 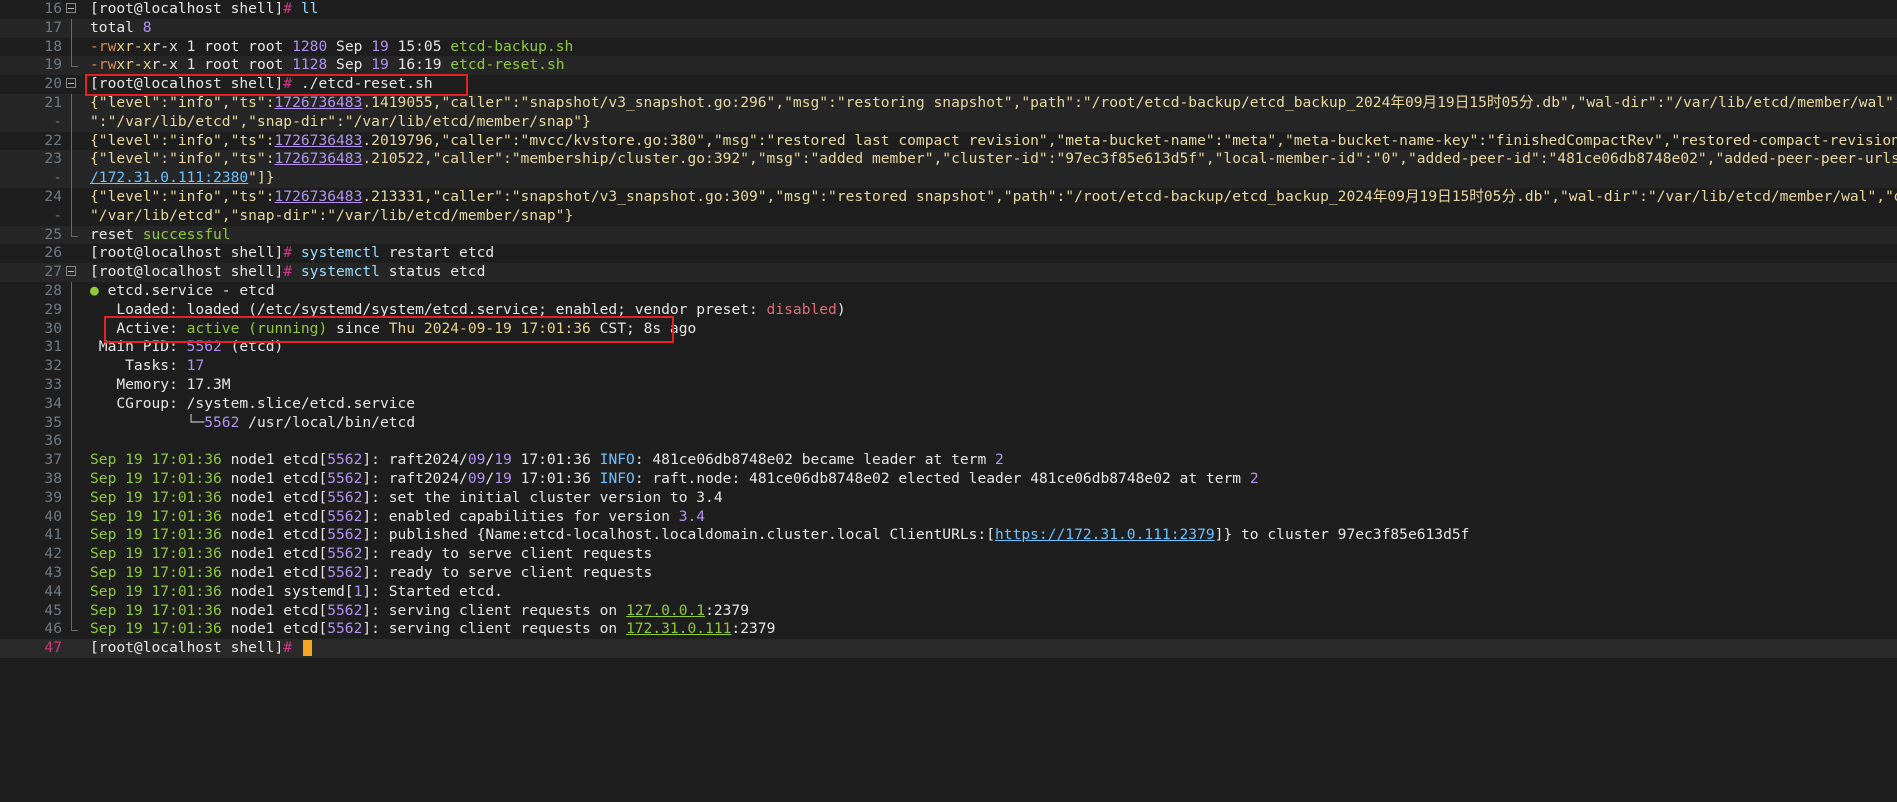 I want to click on text-segment: /, so click(x=490, y=460).